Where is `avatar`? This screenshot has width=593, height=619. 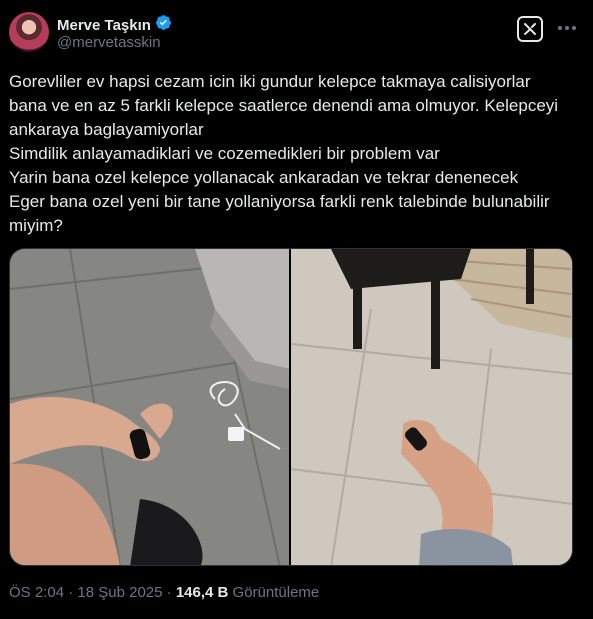 avatar is located at coordinates (29, 32).